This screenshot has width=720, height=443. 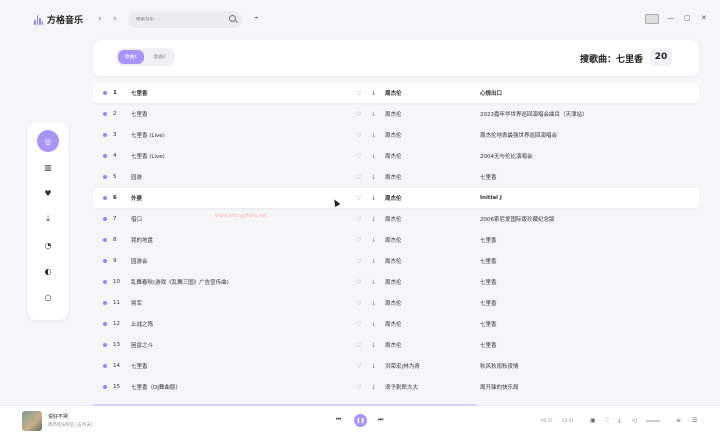 What do you see at coordinates (619, 421) in the screenshot?
I see `download-icon: ⤓` at bounding box center [619, 421].